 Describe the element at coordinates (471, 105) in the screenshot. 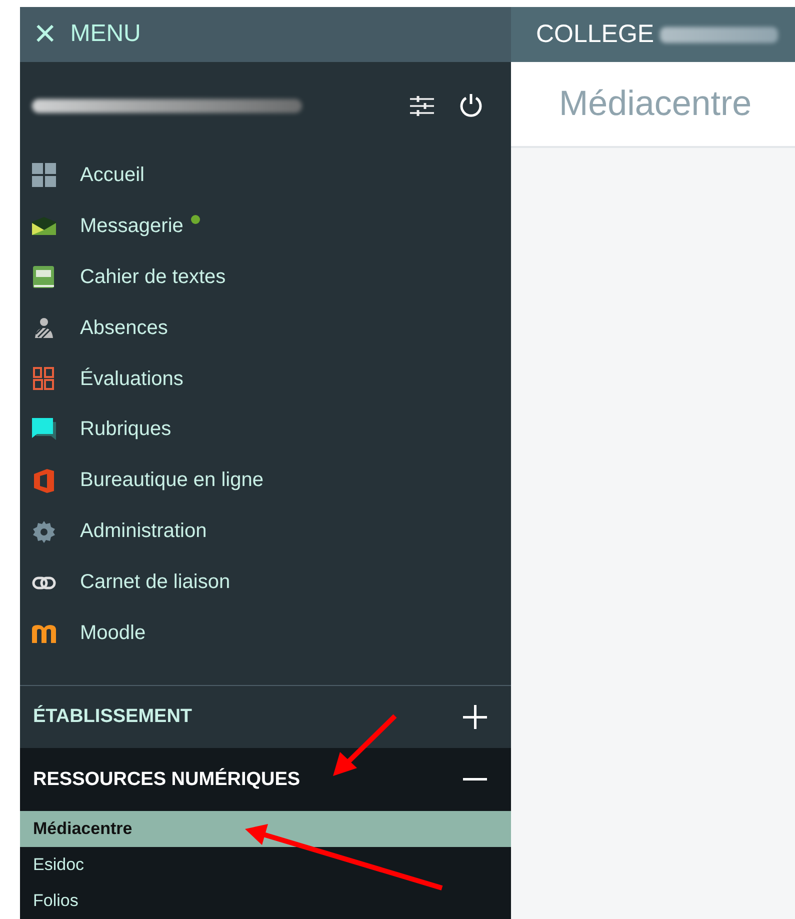

I see `power-icon` at that location.